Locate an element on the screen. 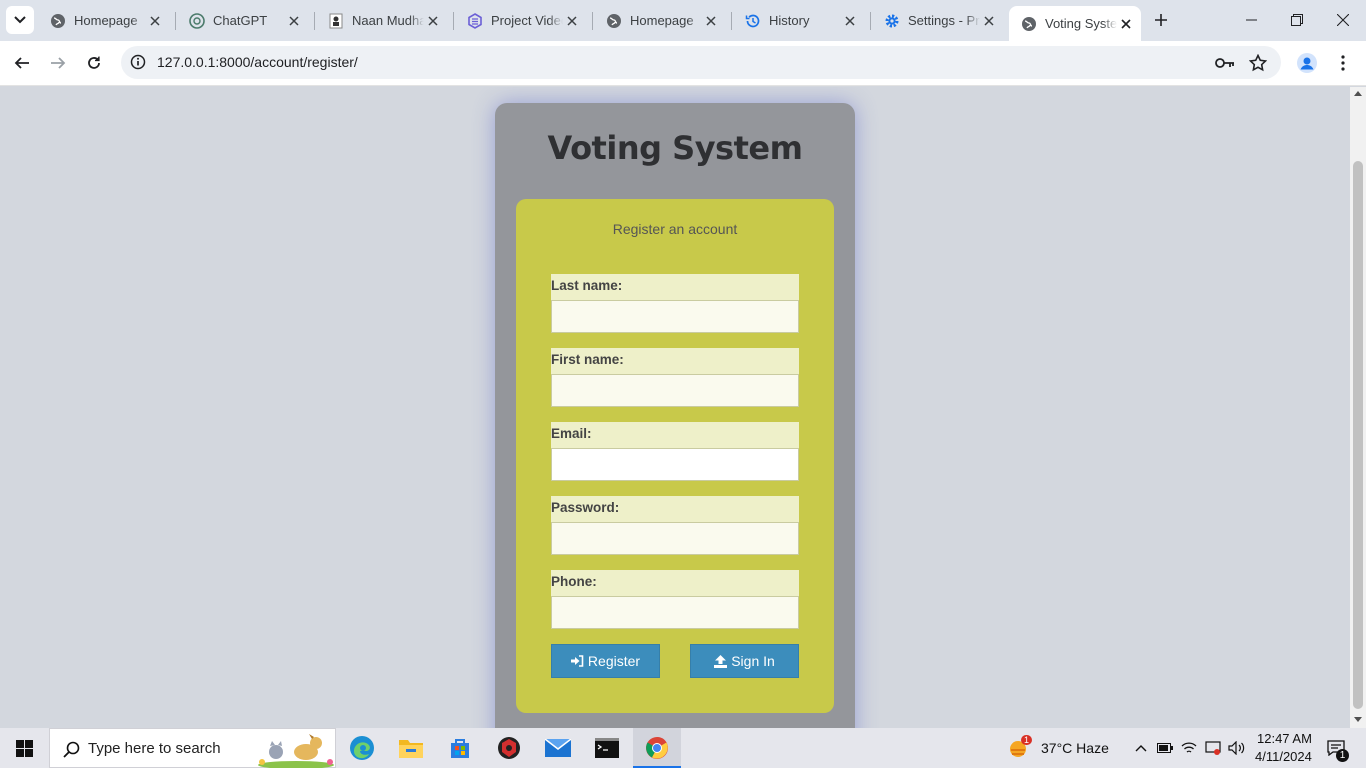 This screenshot has width=1366, height=768. history-icon is located at coordinates (753, 21).